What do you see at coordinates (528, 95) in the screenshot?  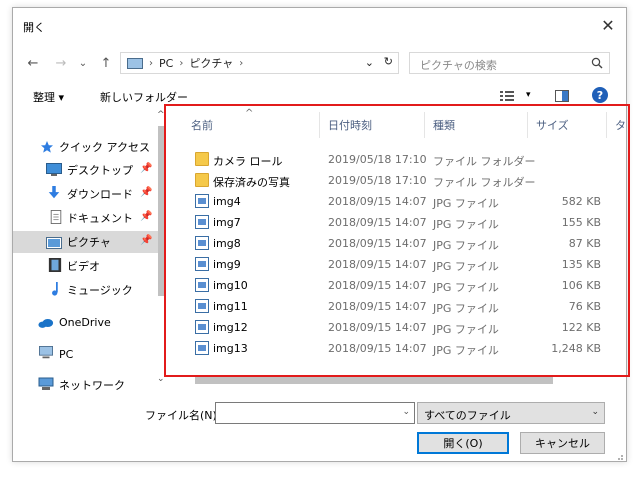 I see `view-dropdown-icon: ▾` at bounding box center [528, 95].